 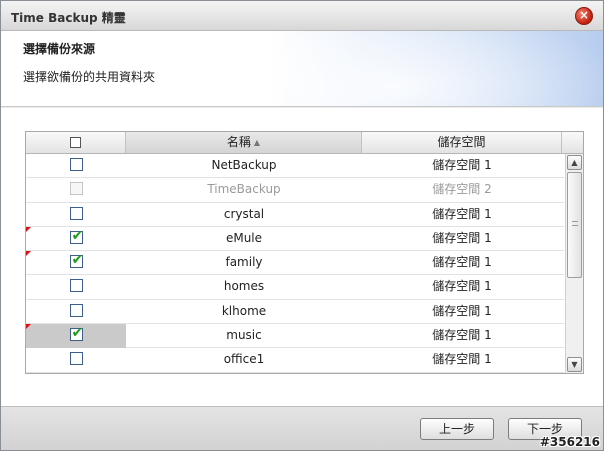 I want to click on row-storage: 儲存空間 2, so click(x=462, y=189).